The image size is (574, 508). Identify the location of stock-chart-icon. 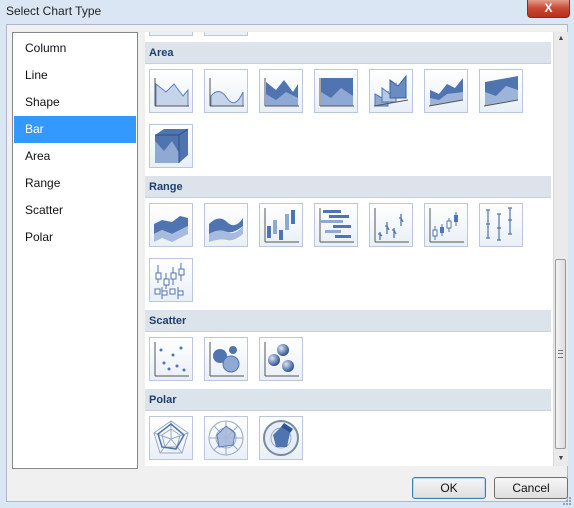
(391, 225).